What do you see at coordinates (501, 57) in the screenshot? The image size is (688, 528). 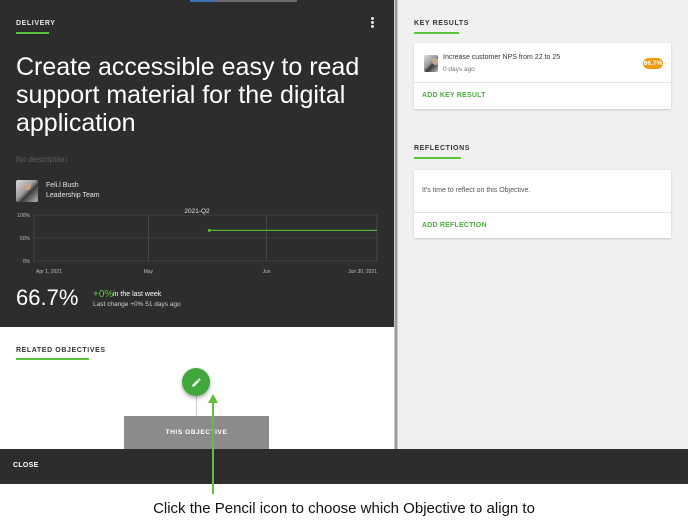 I see `key-result-title: Increase customer NPS from 22 to 25` at bounding box center [501, 57].